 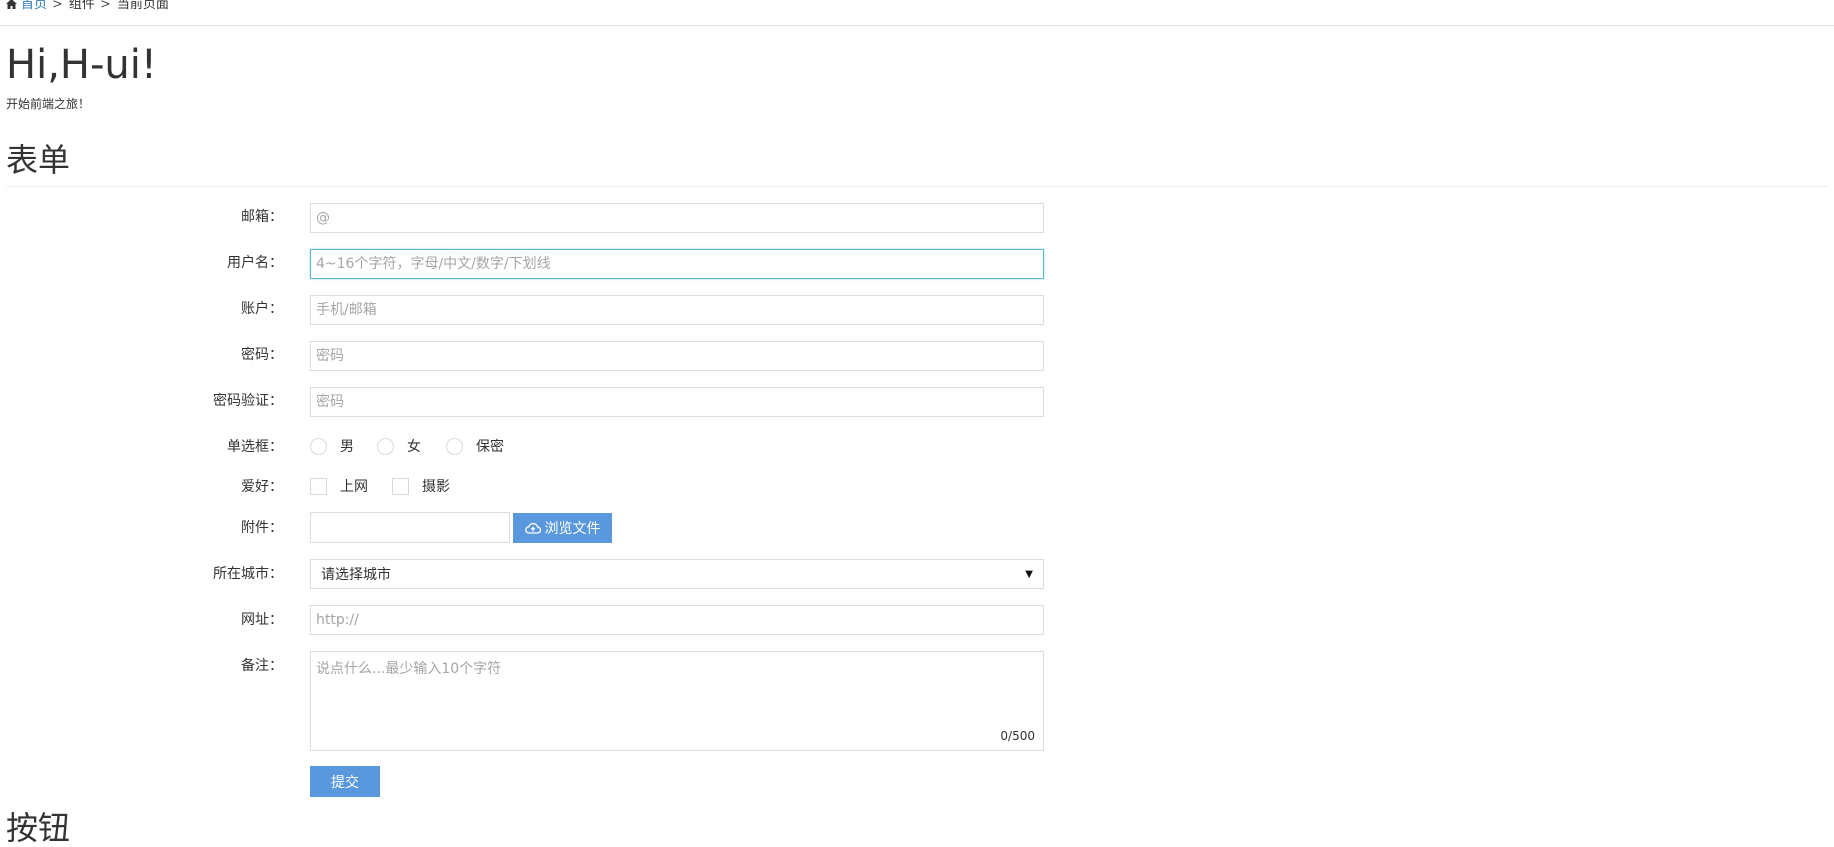 What do you see at coordinates (34, 6) in the screenshot?
I see `breadcrumb-home-link: 首页` at bounding box center [34, 6].